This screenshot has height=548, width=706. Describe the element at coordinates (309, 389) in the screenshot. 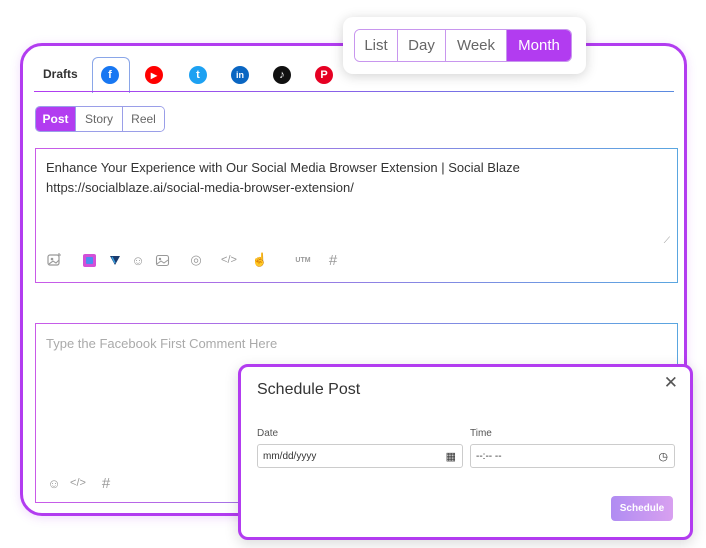

I see `dialog-title: Schedule Post` at that location.